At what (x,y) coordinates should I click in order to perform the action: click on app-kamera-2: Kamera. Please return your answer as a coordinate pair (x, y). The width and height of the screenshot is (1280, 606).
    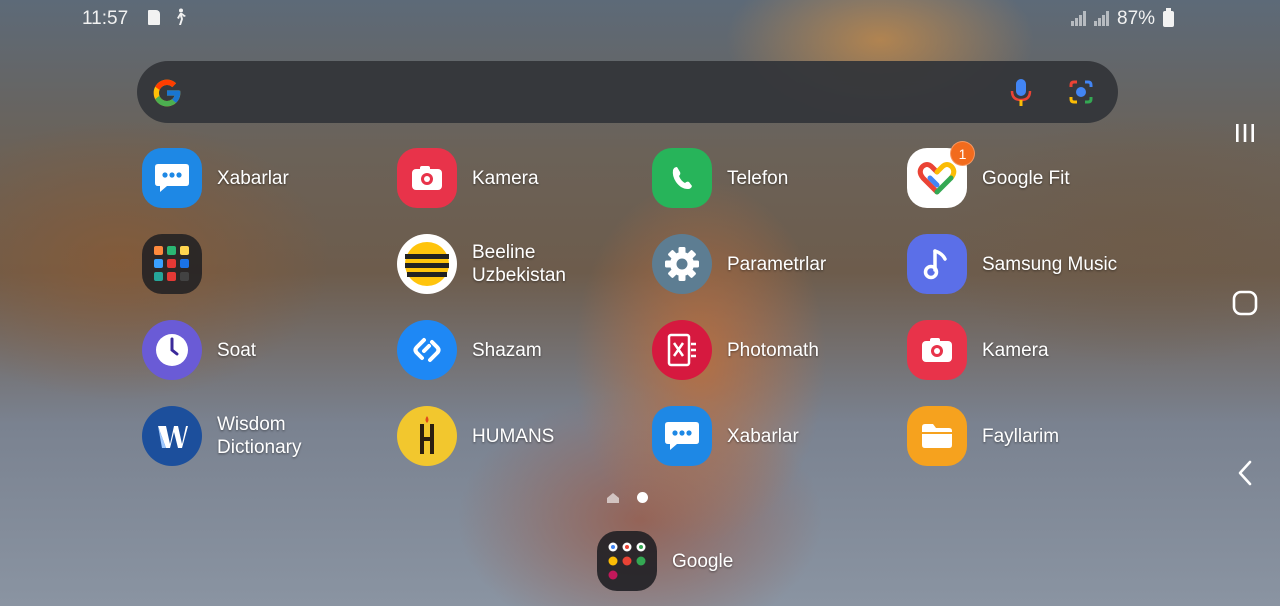
    Looking at the image, I should click on (1027, 355).